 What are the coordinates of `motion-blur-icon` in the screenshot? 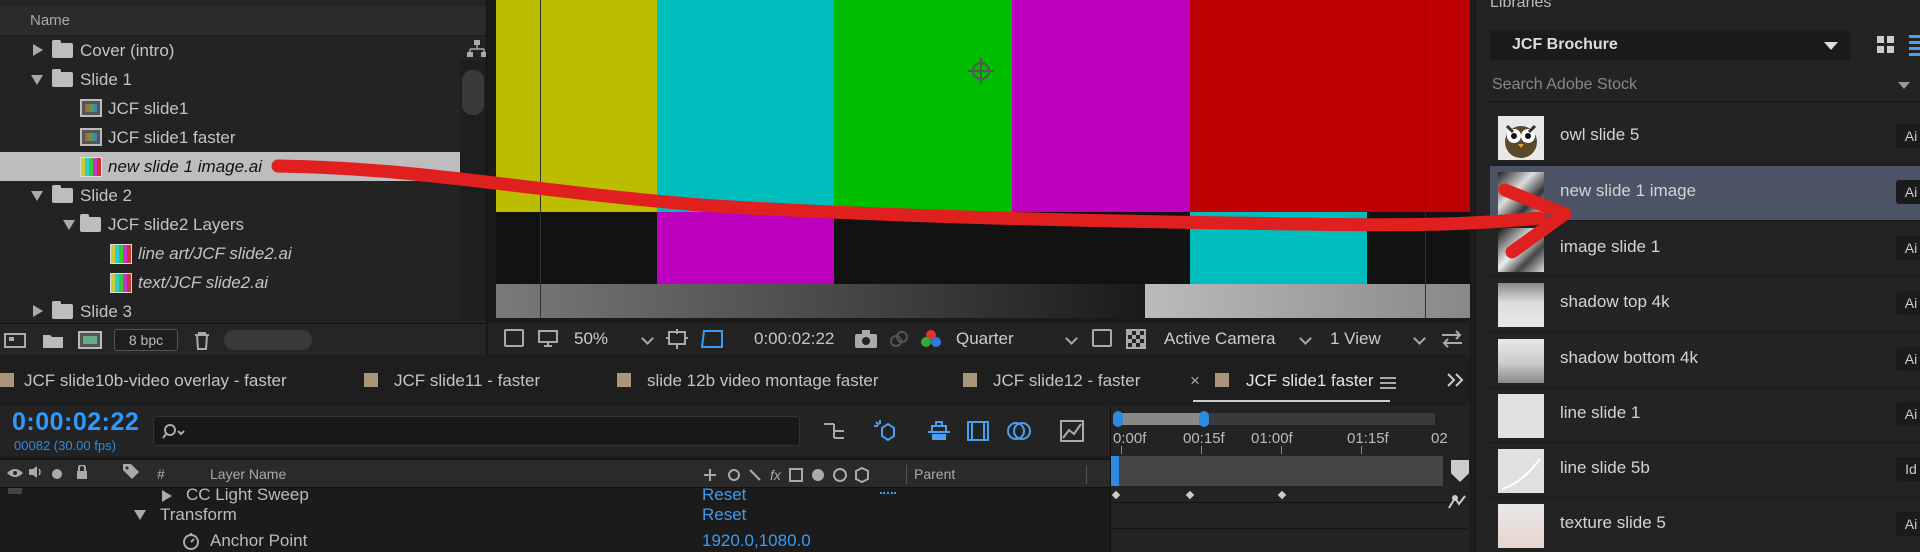 It's located at (1018, 431).